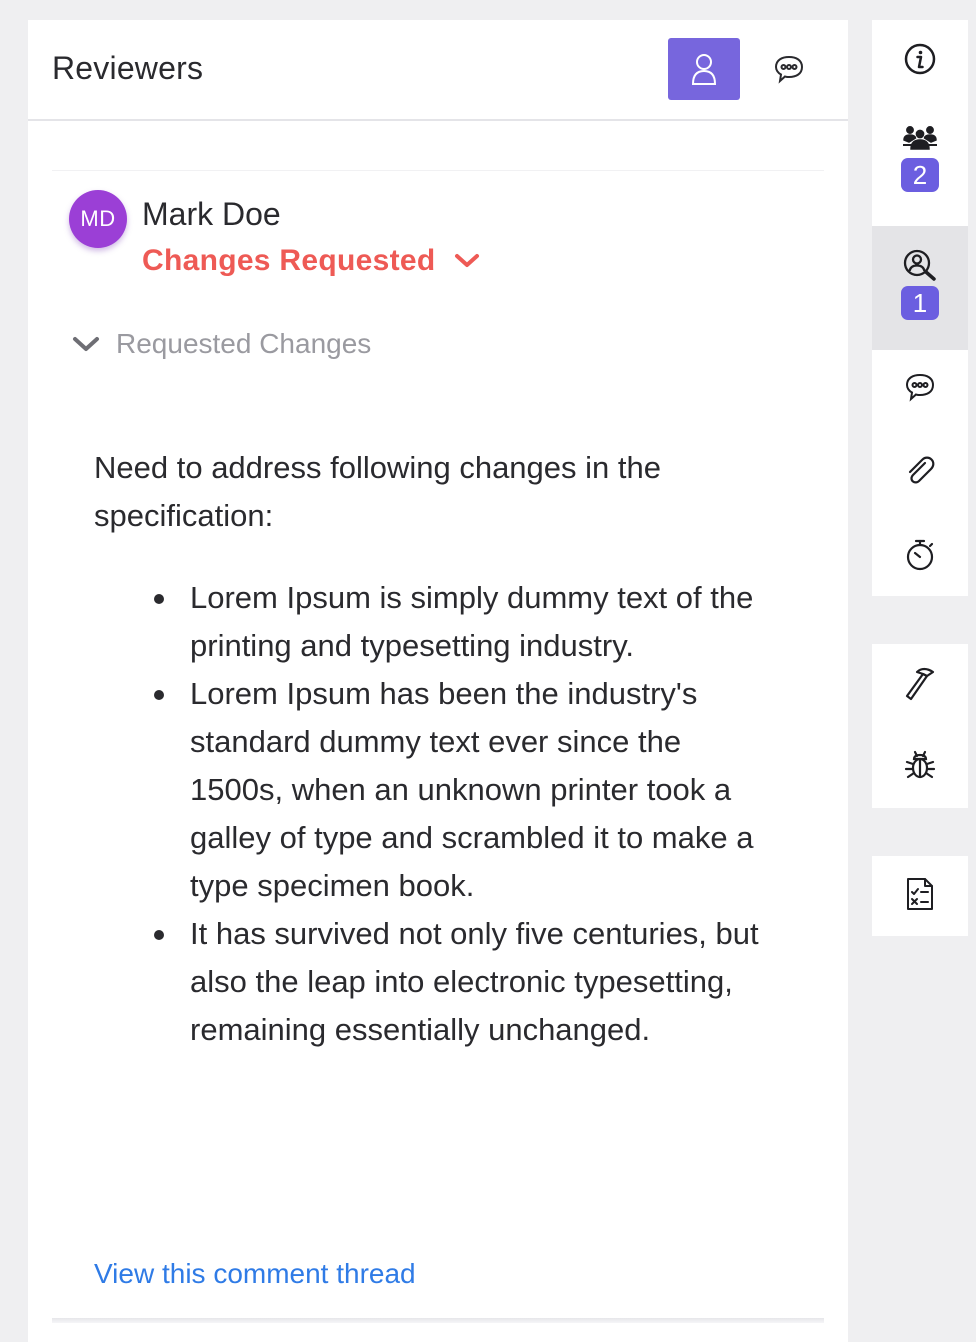 The image size is (976, 1342). I want to click on sidebar-item-info, so click(920, 59).